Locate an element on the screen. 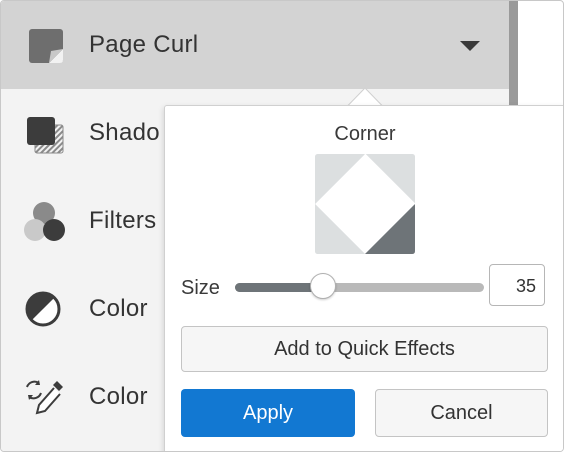 This screenshot has width=564, height=452. shadow-icon is located at coordinates (45, 135).